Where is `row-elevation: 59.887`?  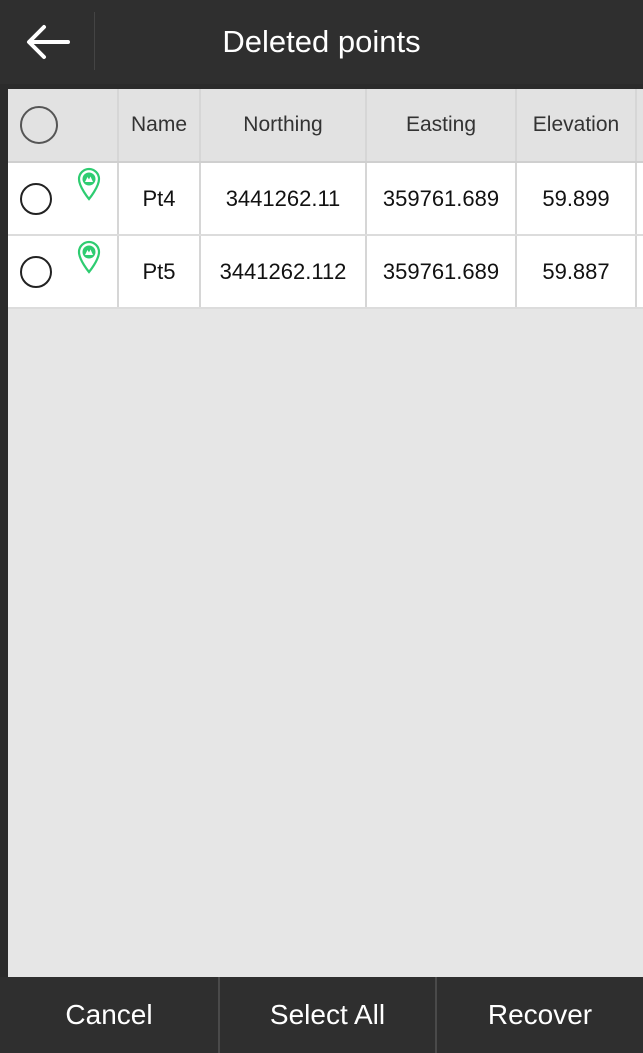 row-elevation: 59.887 is located at coordinates (577, 271).